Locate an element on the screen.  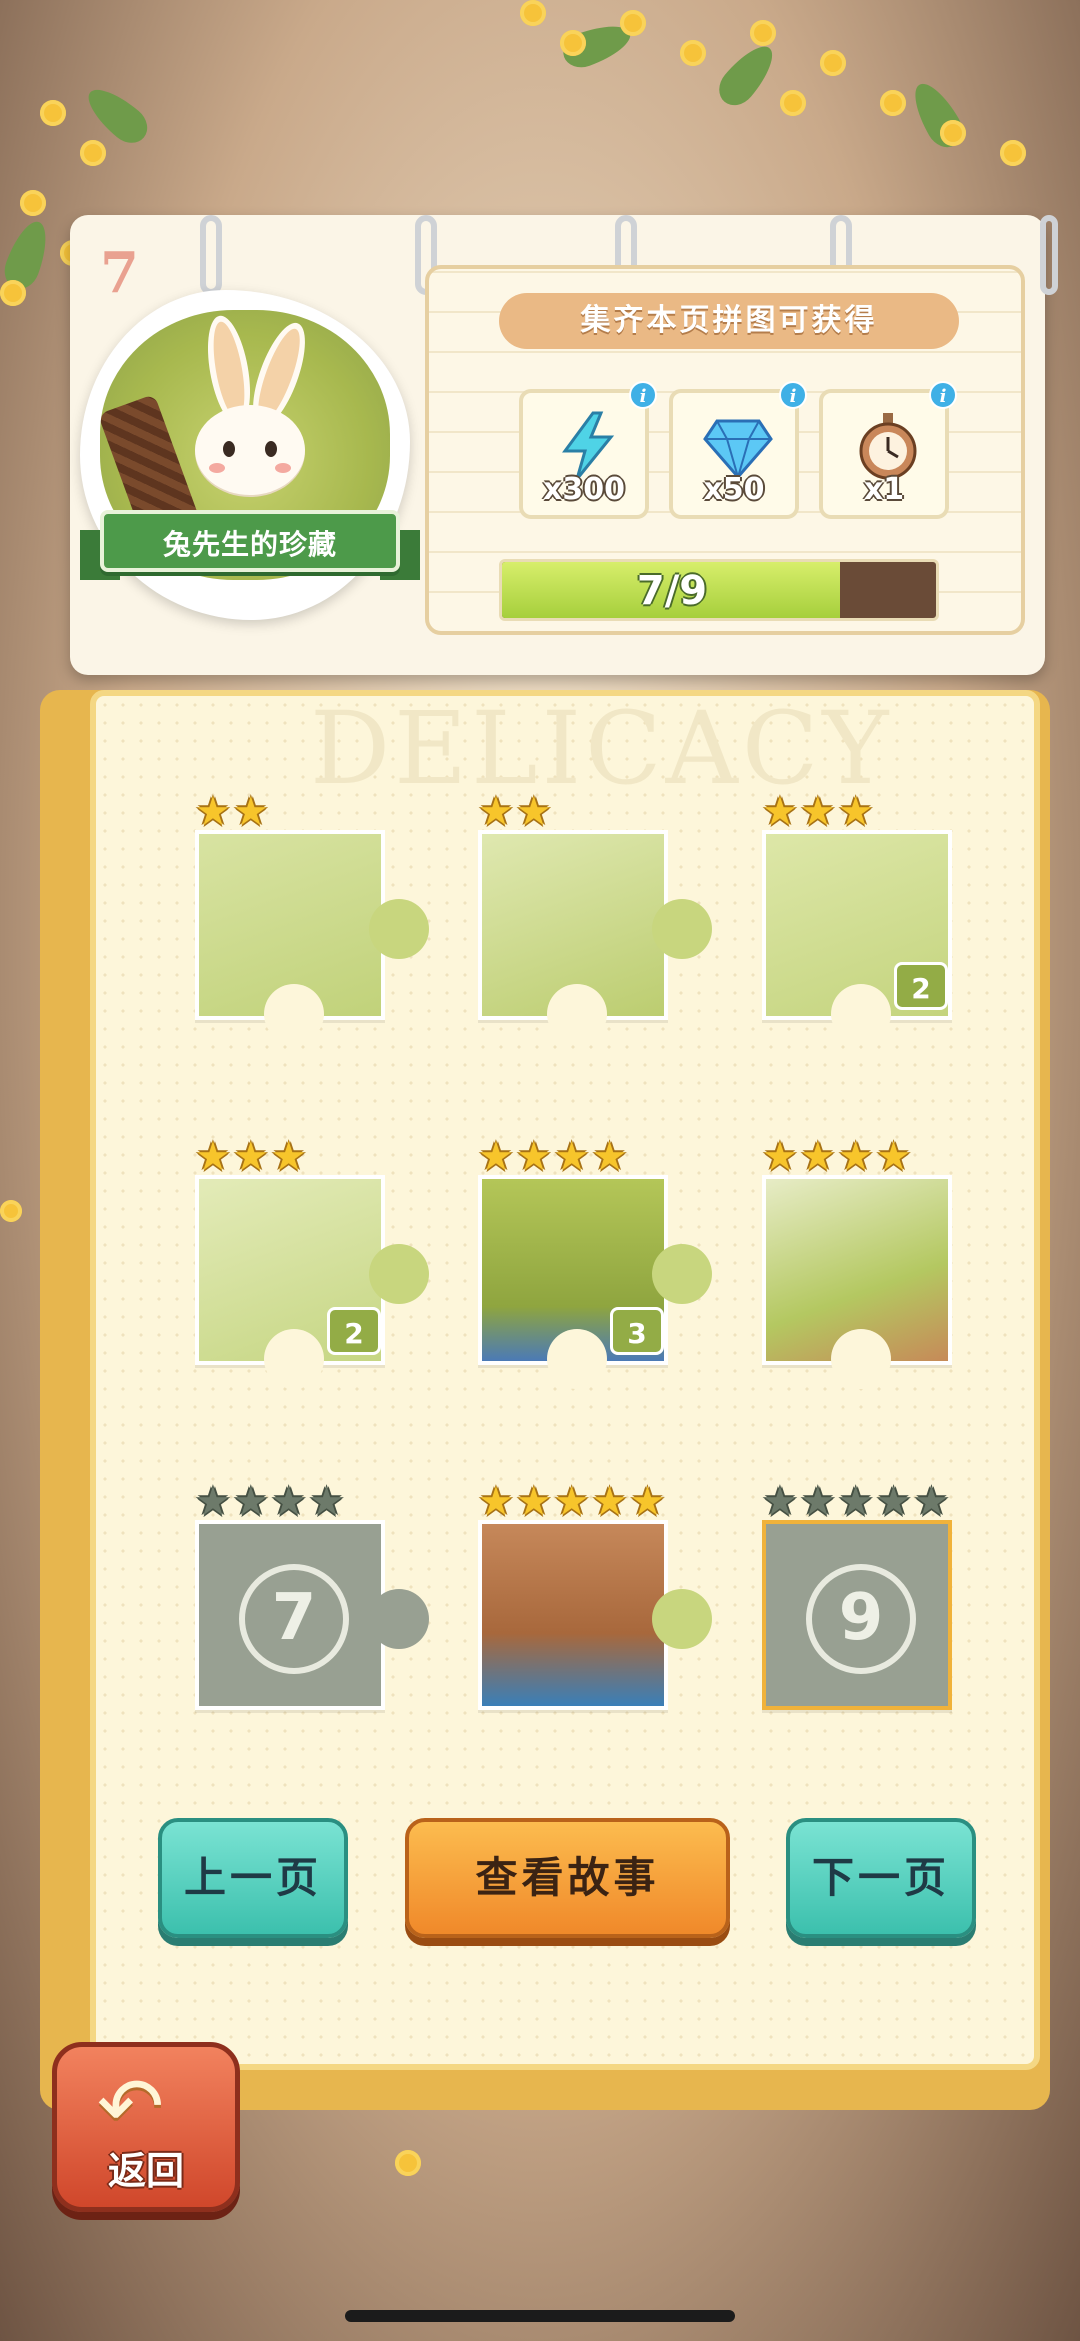
prev-page-button: 上一页 is located at coordinates (253, 1878).